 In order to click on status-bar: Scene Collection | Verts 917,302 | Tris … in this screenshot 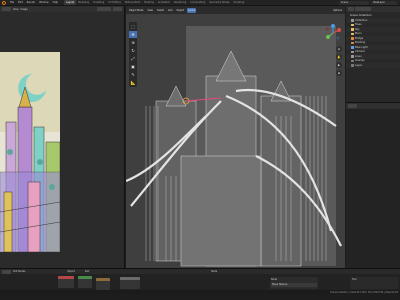, I will do `click(200, 292)`.